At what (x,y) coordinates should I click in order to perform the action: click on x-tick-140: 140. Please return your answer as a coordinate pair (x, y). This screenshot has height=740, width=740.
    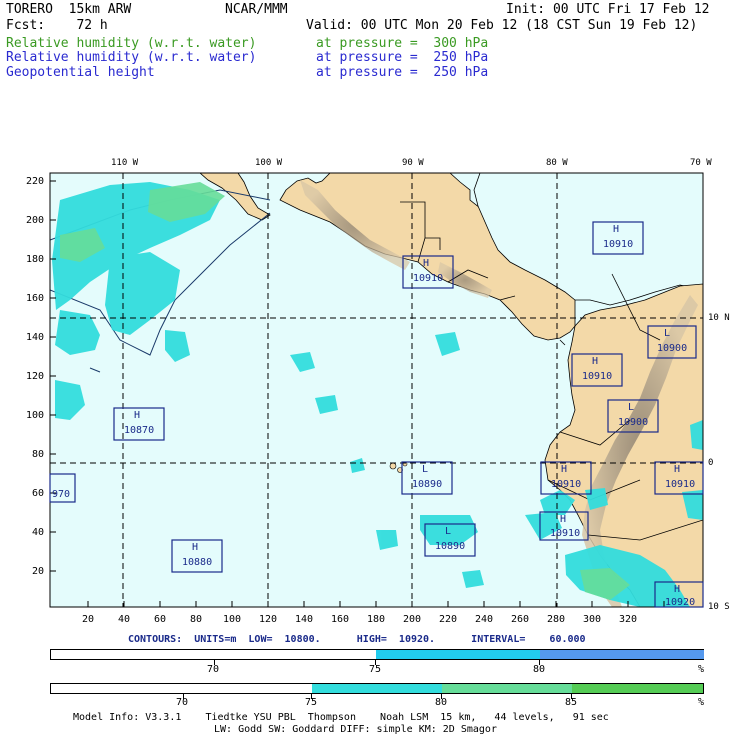
    Looking at the image, I should click on (304, 619).